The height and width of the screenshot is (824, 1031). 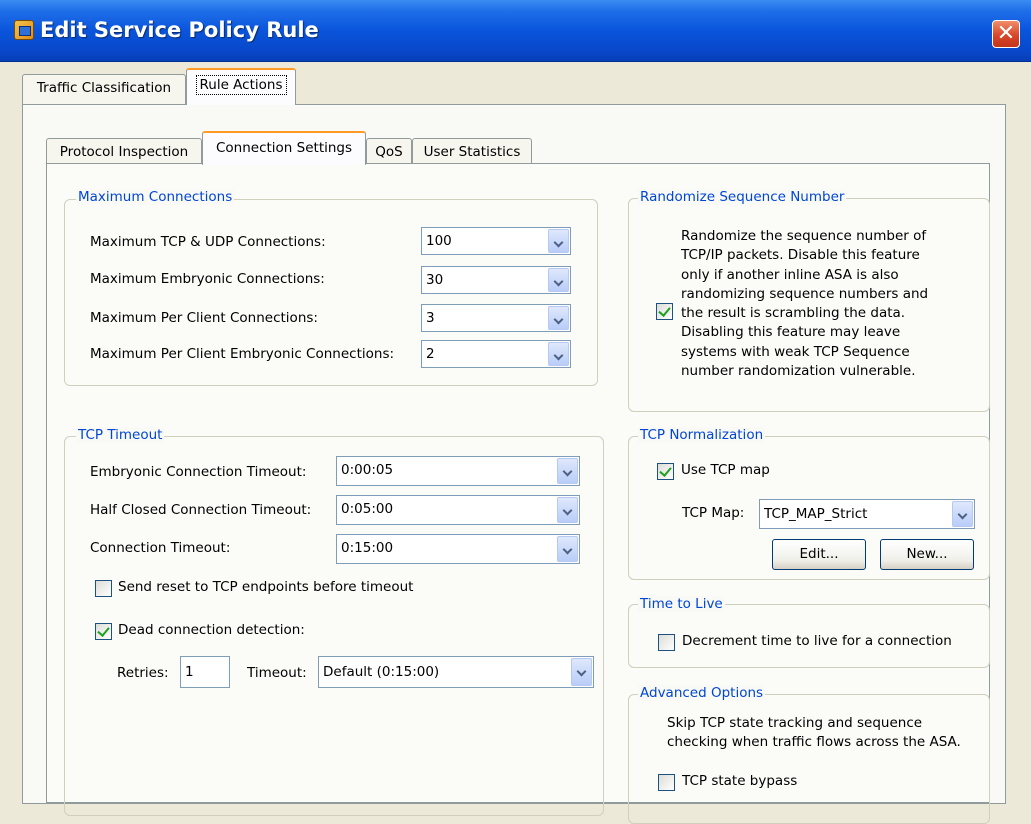 What do you see at coordinates (24, 30) in the screenshot?
I see `app-icon` at bounding box center [24, 30].